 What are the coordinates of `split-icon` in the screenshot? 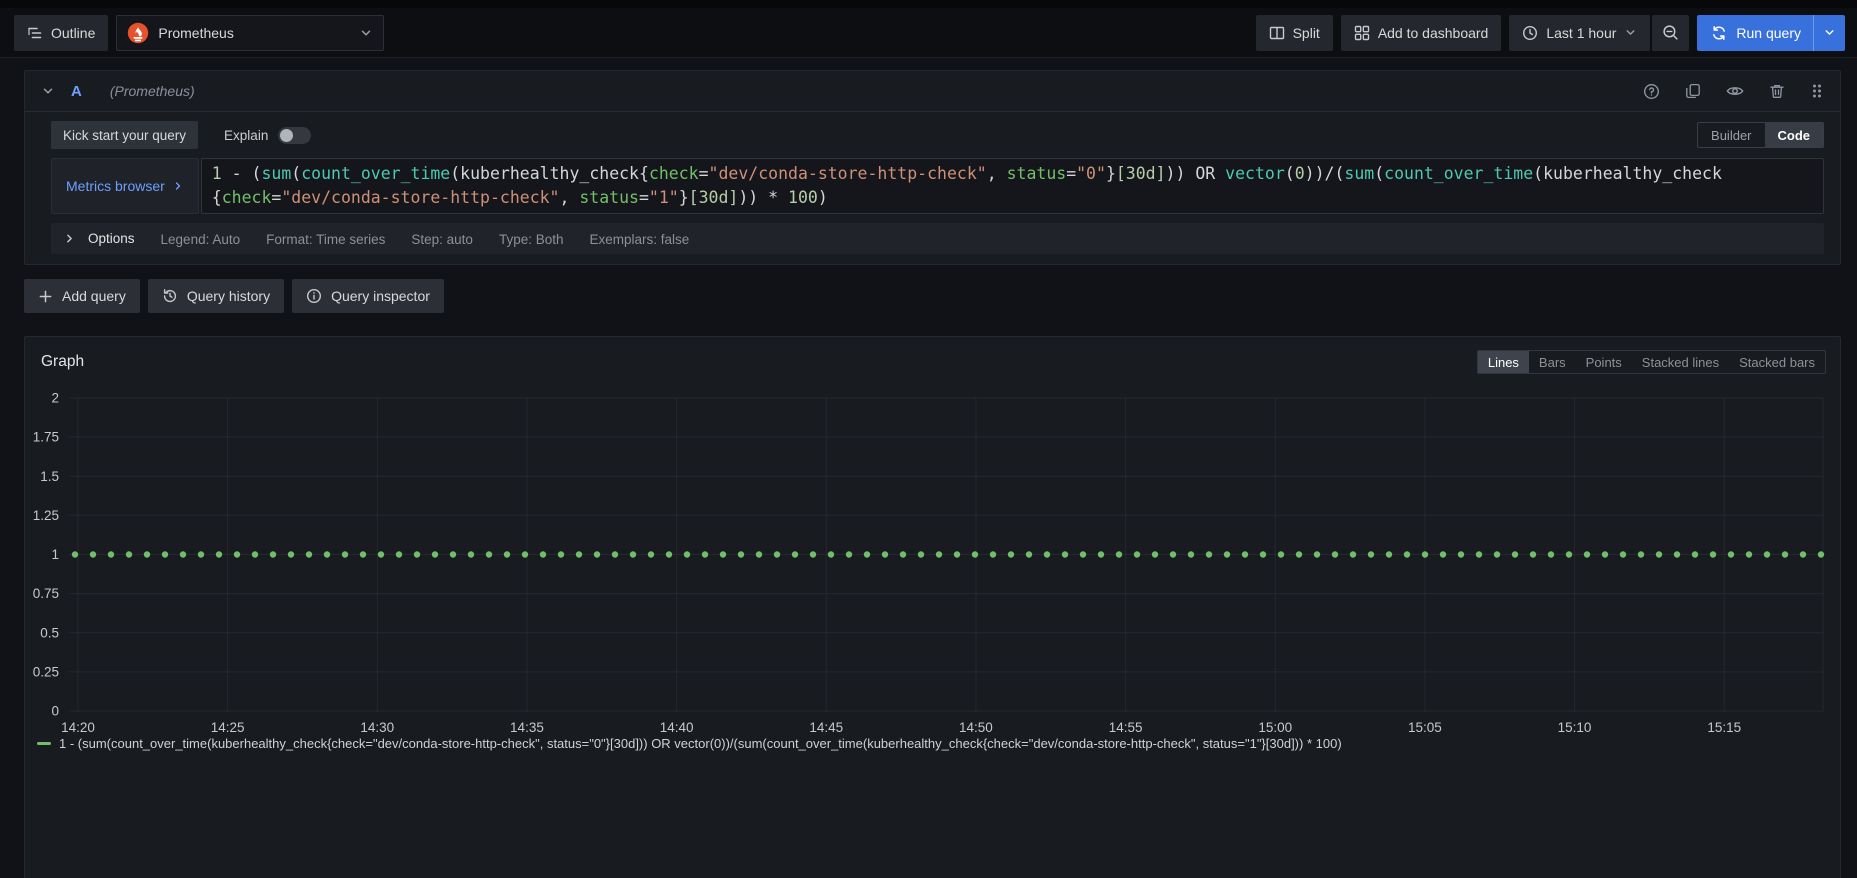 It's located at (1277, 33).